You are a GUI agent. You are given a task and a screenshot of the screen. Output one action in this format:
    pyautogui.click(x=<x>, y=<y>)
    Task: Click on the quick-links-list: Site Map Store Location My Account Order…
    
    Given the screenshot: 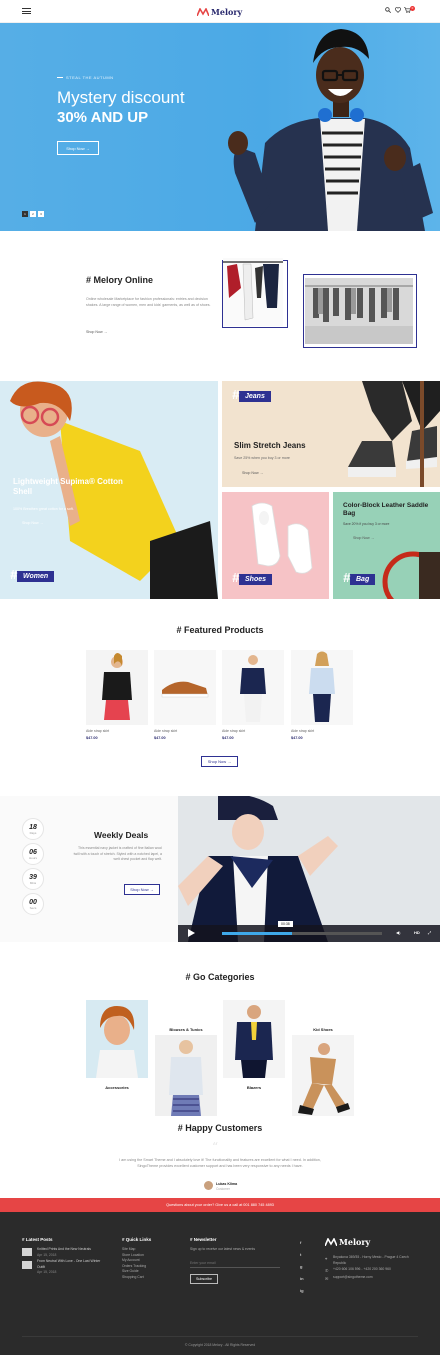 What is the action you would take?
    pyautogui.click(x=134, y=1263)
    